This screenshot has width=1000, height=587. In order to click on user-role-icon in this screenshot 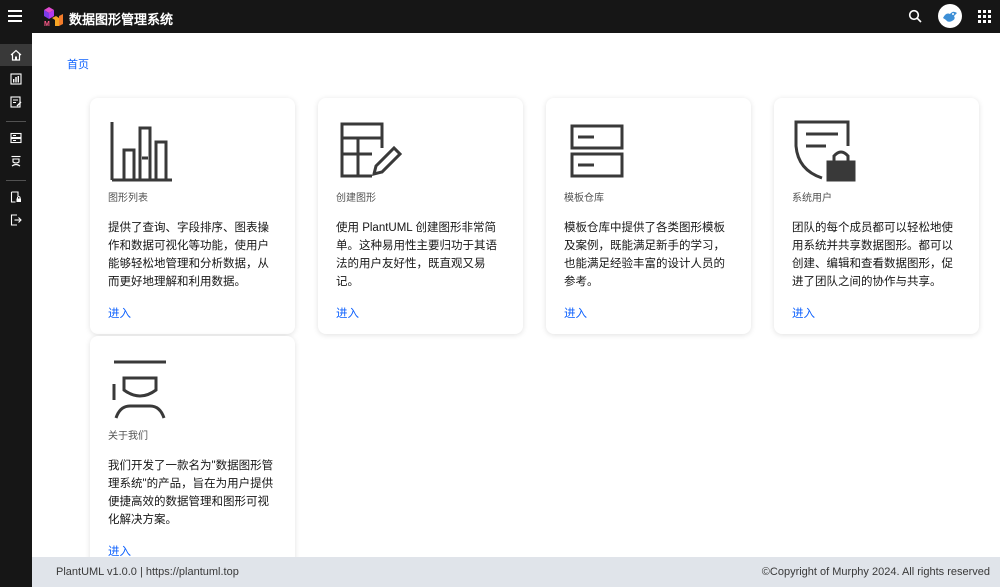, I will do `click(16, 161)`.